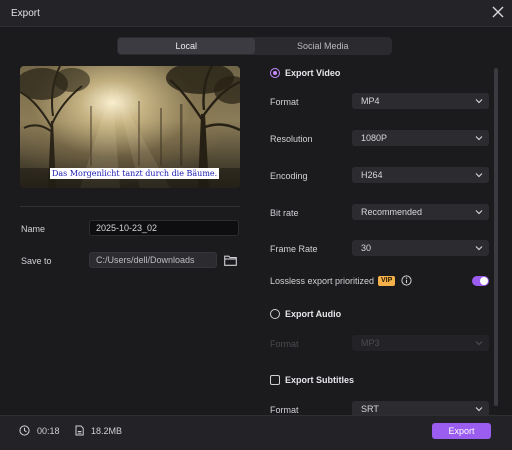 The height and width of the screenshot is (450, 512). I want to click on tab-local: Local, so click(186, 46).